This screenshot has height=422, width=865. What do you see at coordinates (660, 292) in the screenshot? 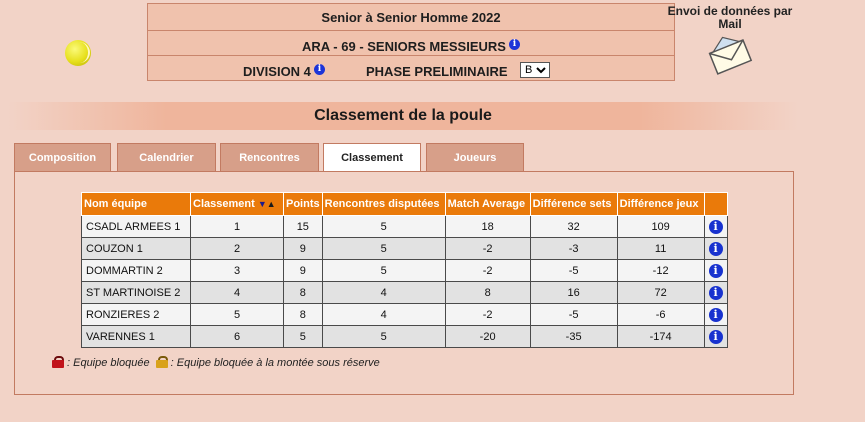
I see `diff-games-cell: 72` at bounding box center [660, 292].